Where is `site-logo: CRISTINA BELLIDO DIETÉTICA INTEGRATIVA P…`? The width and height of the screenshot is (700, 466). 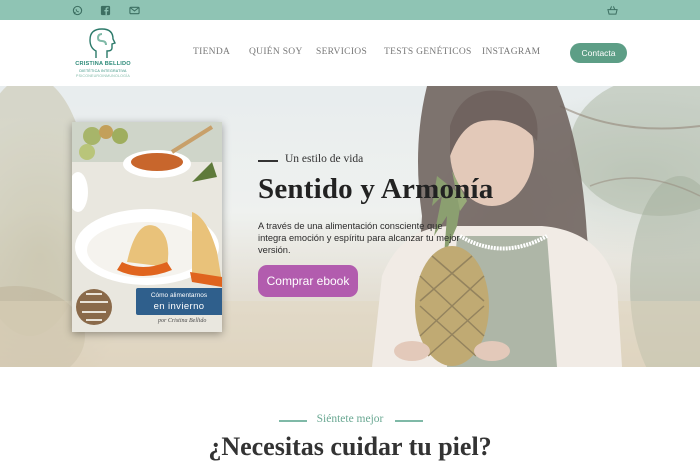
site-logo: CRISTINA BELLIDO DIETÉTICA INTEGRATIVA P… is located at coordinates (103, 55).